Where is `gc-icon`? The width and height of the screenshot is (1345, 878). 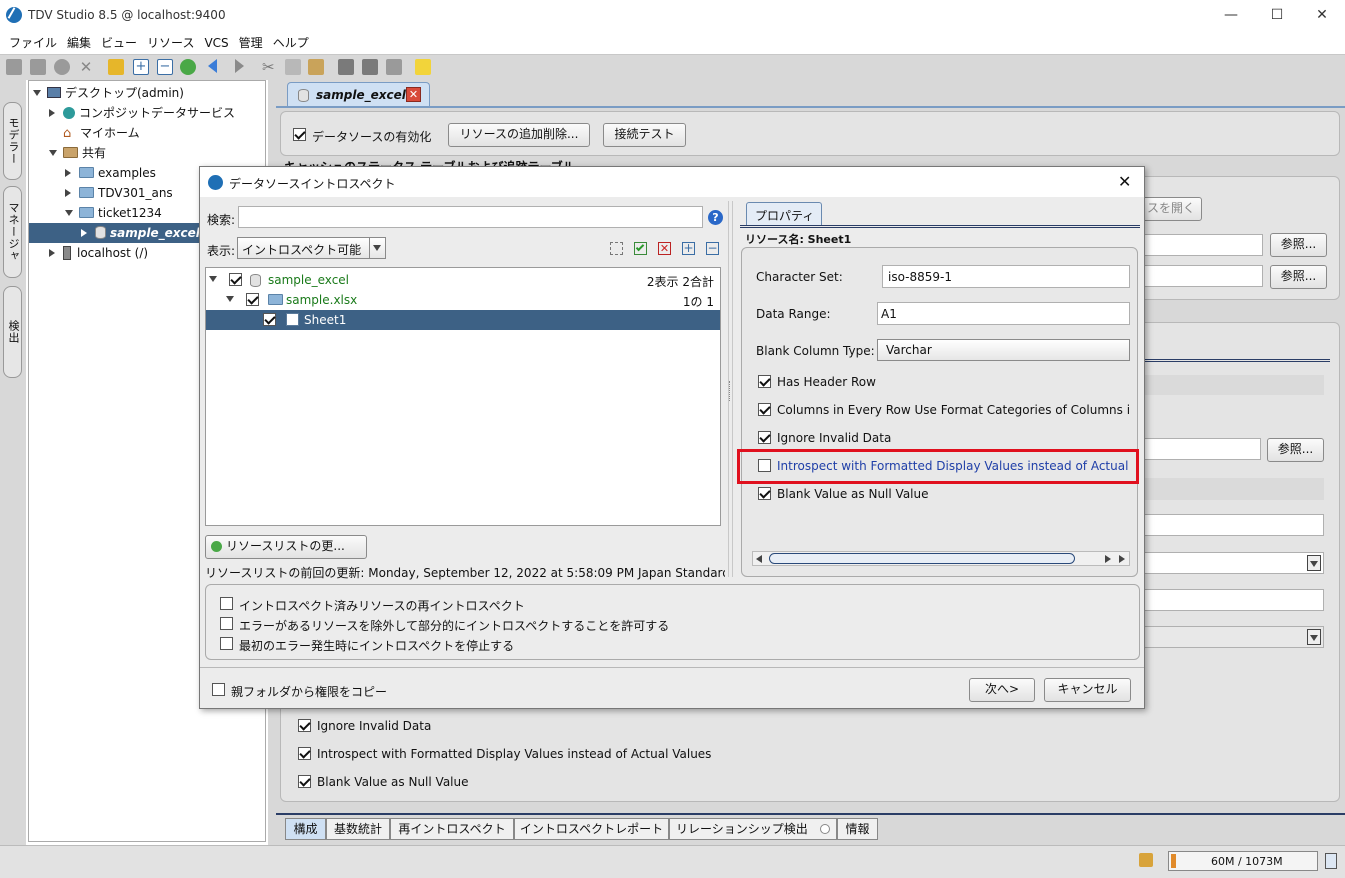 gc-icon is located at coordinates (1331, 861).